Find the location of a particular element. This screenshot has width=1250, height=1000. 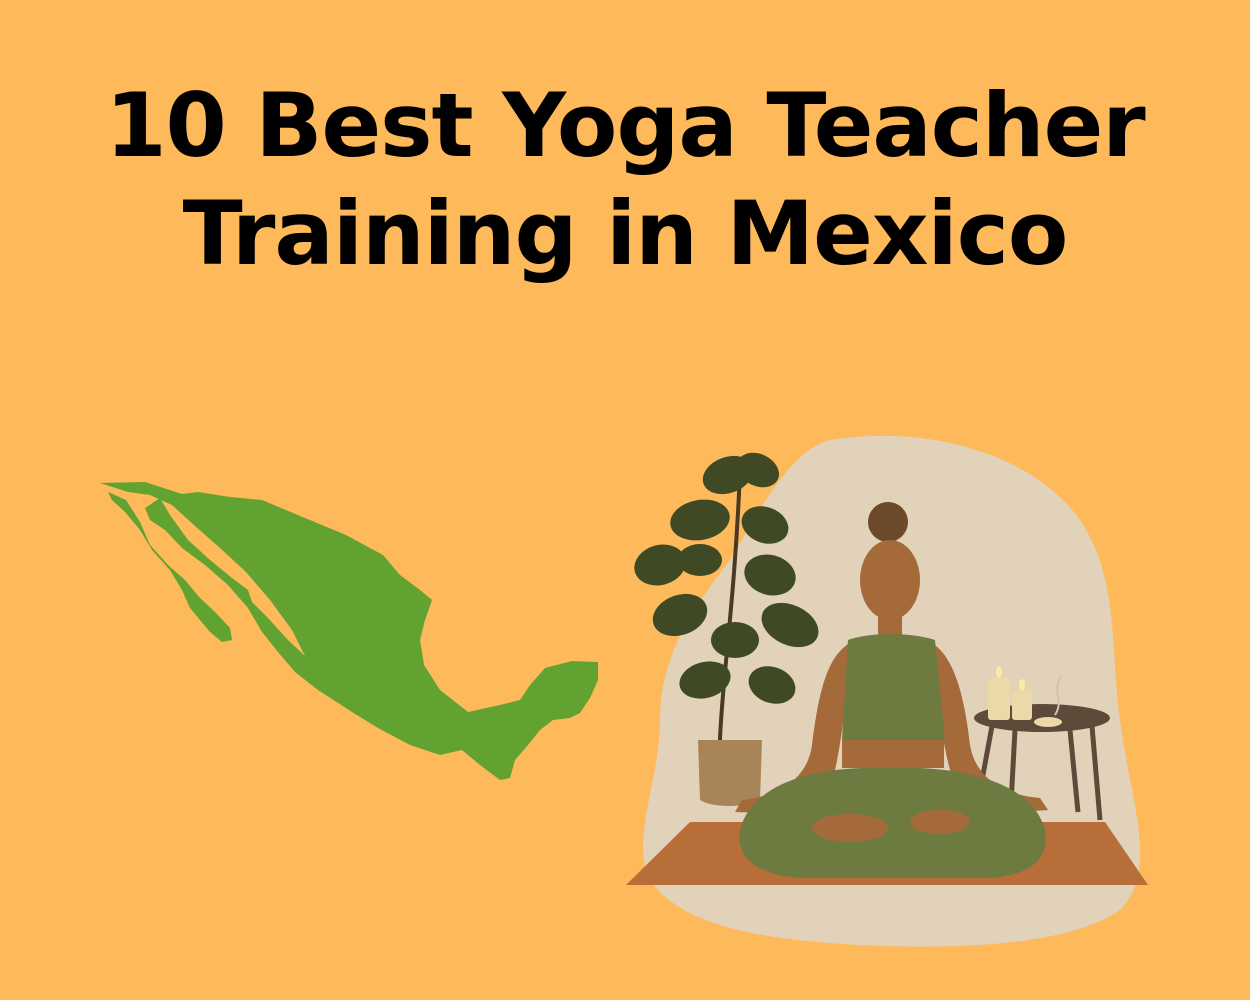

mexico-map-icon is located at coordinates (349, 631).